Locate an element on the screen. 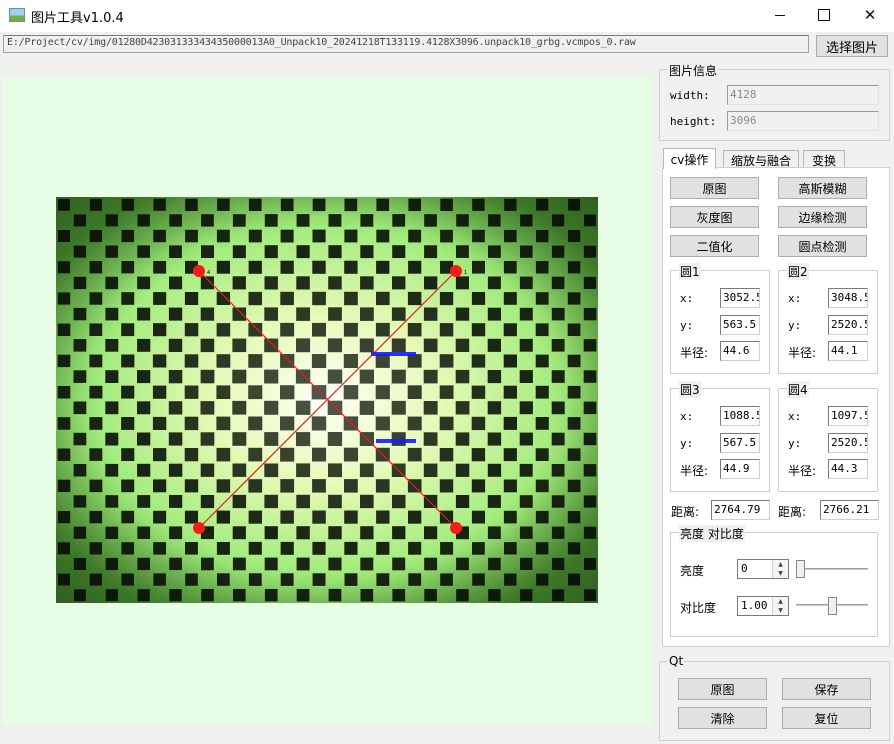 Image resolution: width=894 pixels, height=744 pixels. circle-4-radius-field: 44.3 is located at coordinates (848, 469).